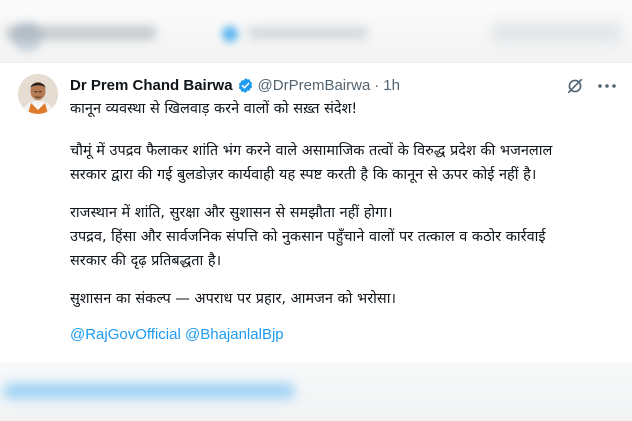 Image resolution: width=632 pixels, height=421 pixels. Describe the element at coordinates (146, 261) in the screenshot. I see `post-paragraph-2-line-3: सरकार की दृढ़ प्रतिबद्धता है।` at that location.